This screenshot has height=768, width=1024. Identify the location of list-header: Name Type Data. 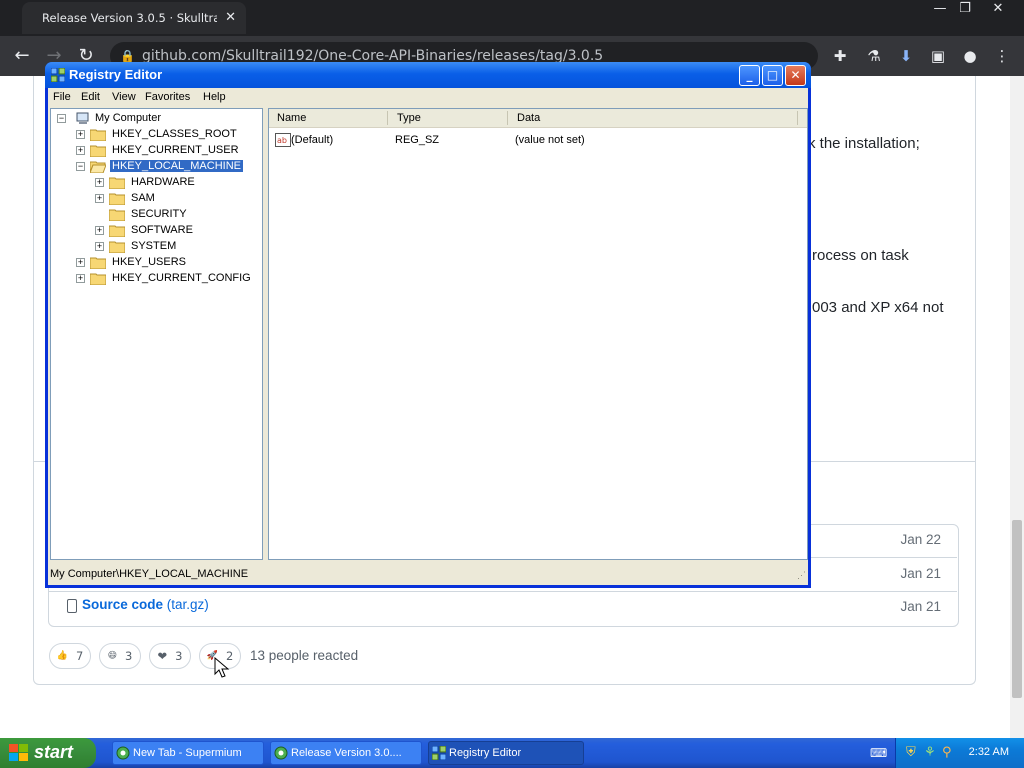
(538, 118).